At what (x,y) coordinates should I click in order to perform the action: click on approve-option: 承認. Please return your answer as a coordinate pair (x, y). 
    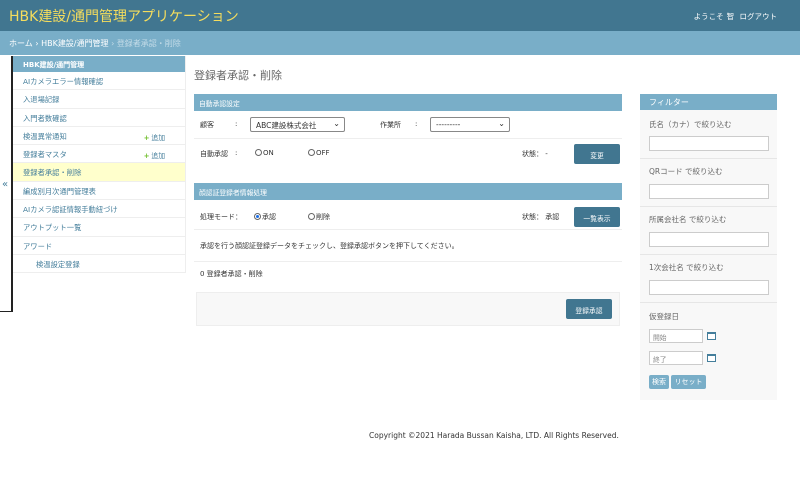
    Looking at the image, I should click on (265, 217).